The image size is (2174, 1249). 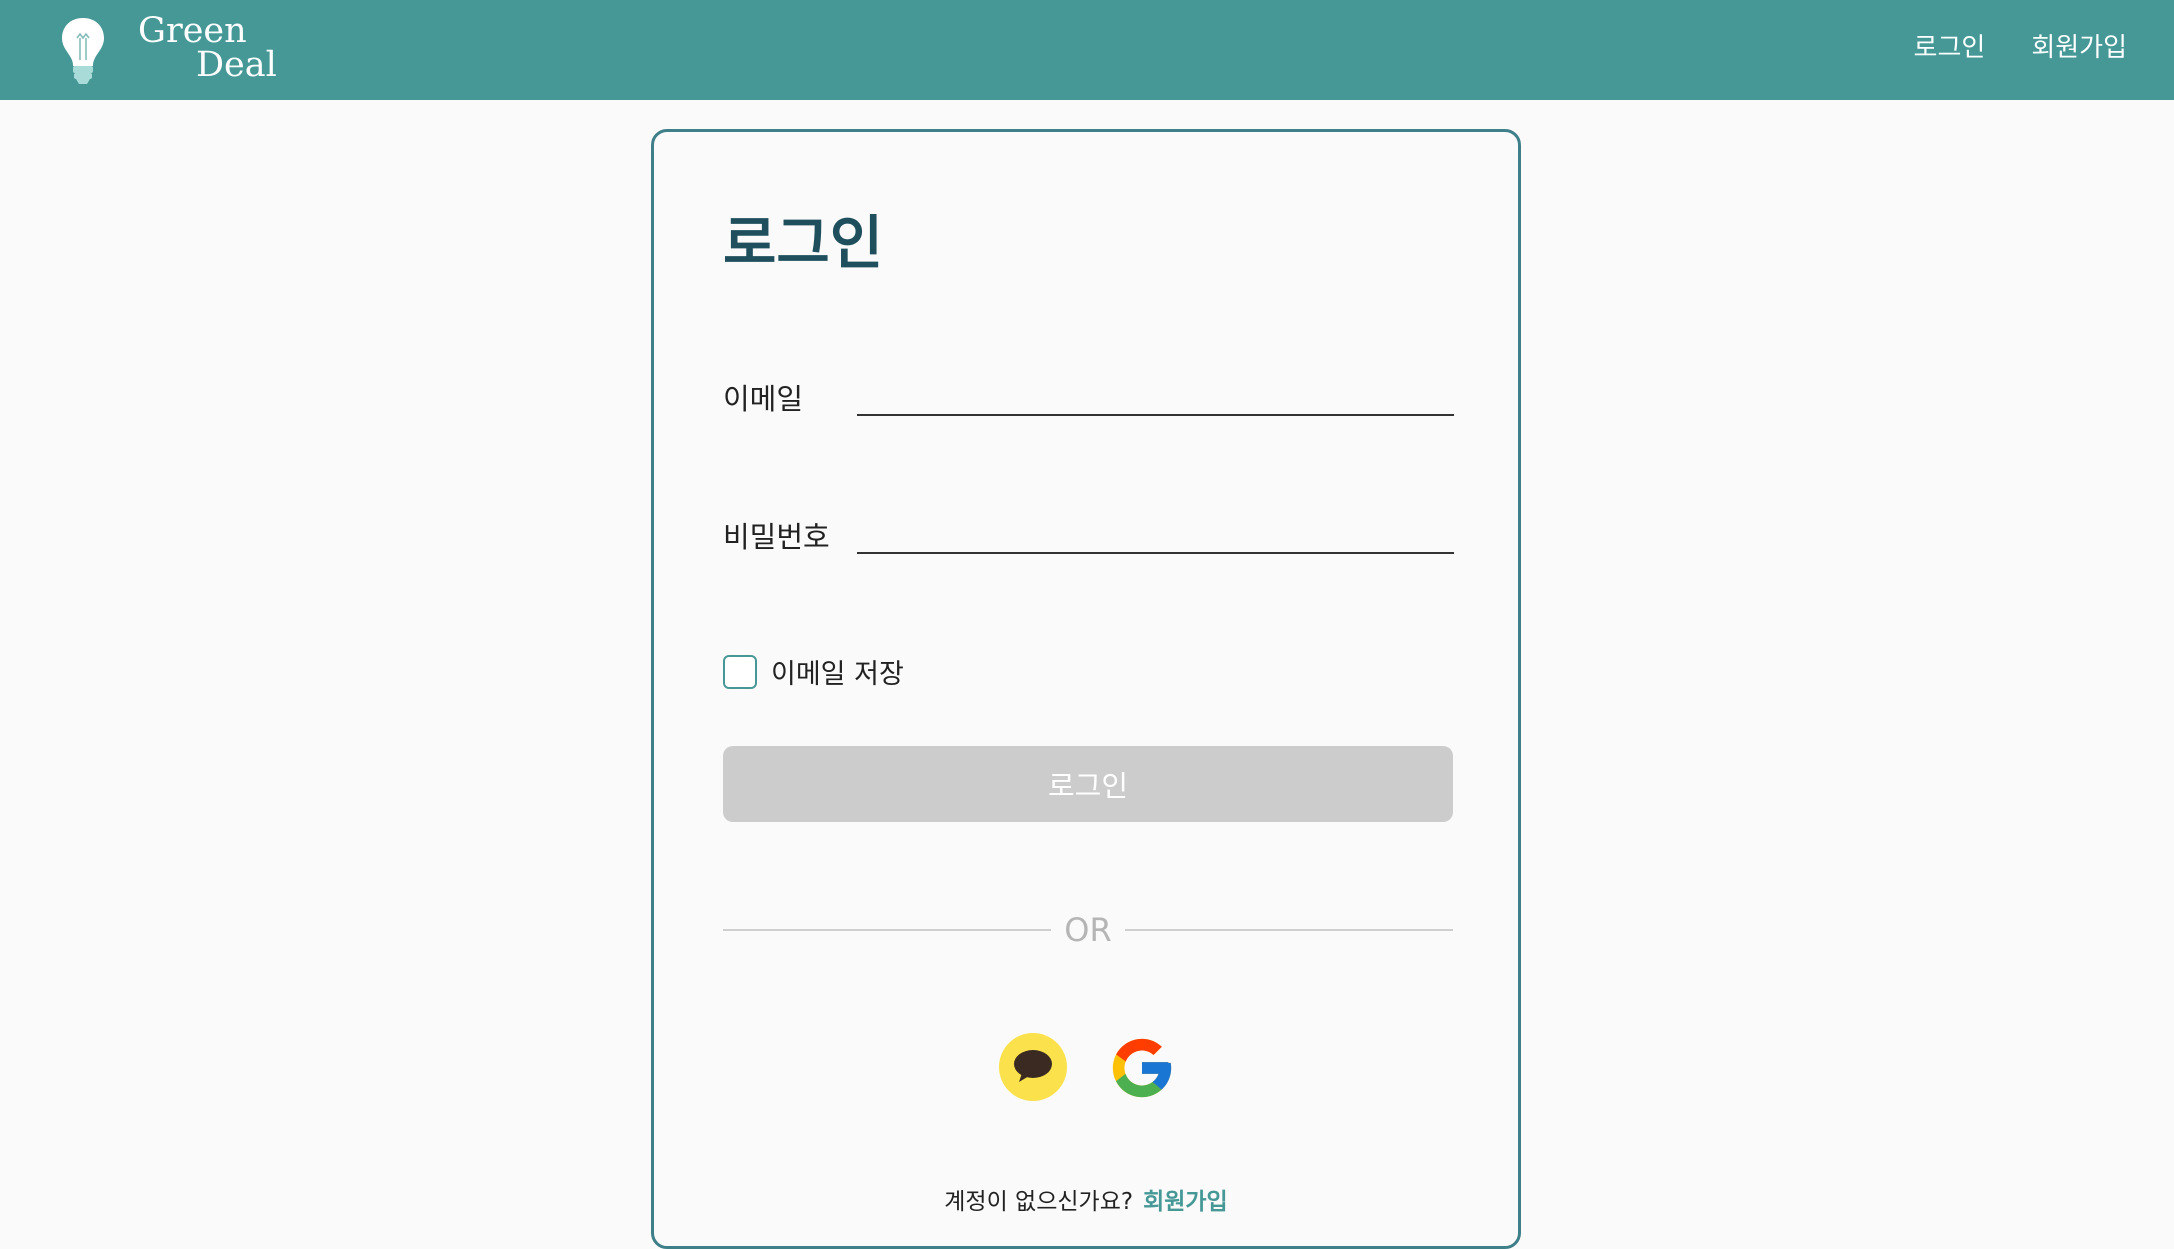 What do you see at coordinates (1088, 930) in the screenshot?
I see `or-divider: OR` at bounding box center [1088, 930].